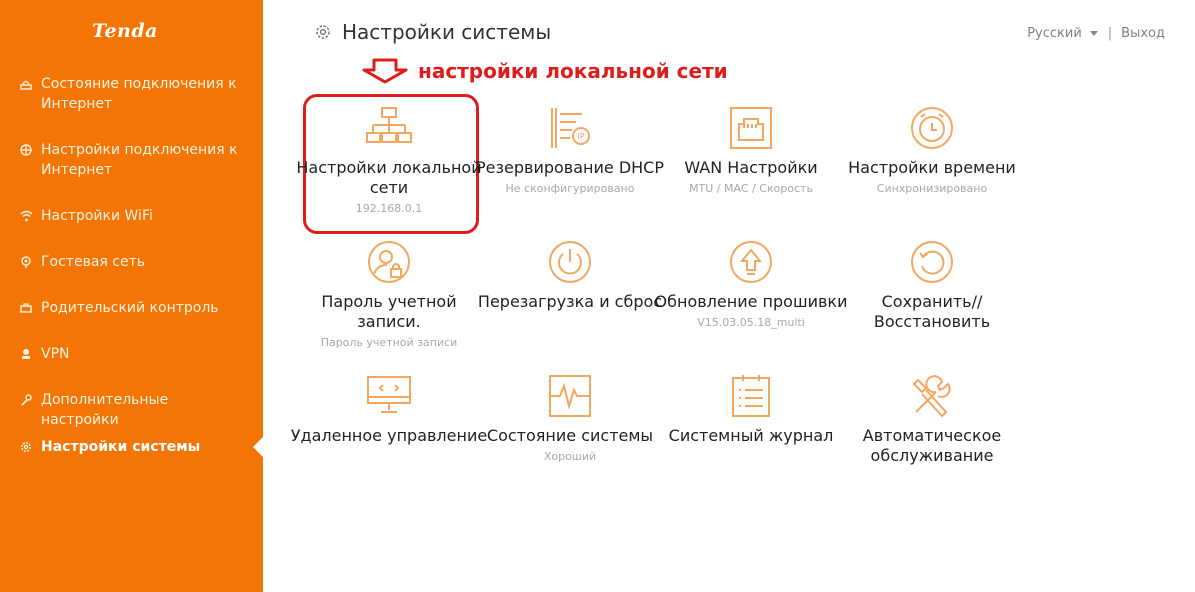 Image resolution: width=1195 pixels, height=592 pixels. What do you see at coordinates (932, 311) in the screenshot?
I see `tile-title: Сохранить// Восстановить` at bounding box center [932, 311].